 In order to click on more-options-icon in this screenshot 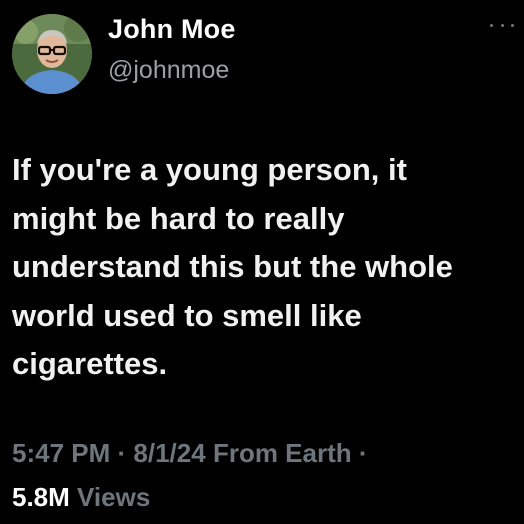, I will do `click(502, 25)`.